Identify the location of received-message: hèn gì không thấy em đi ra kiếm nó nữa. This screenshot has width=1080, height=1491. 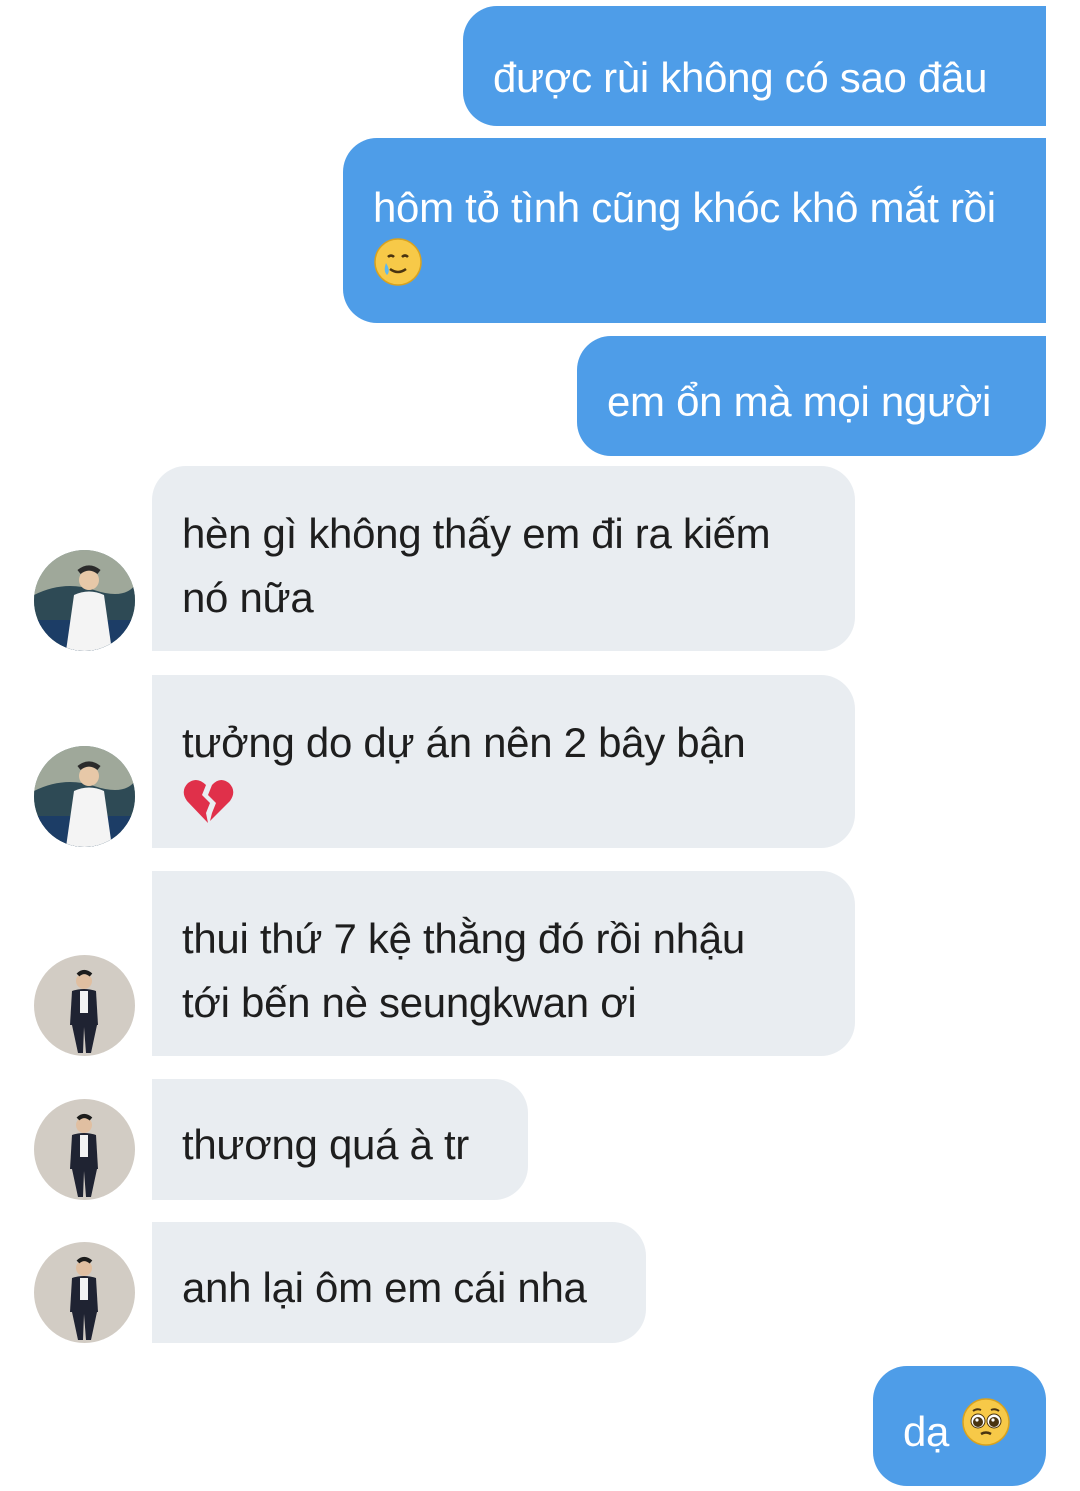
(503, 558).